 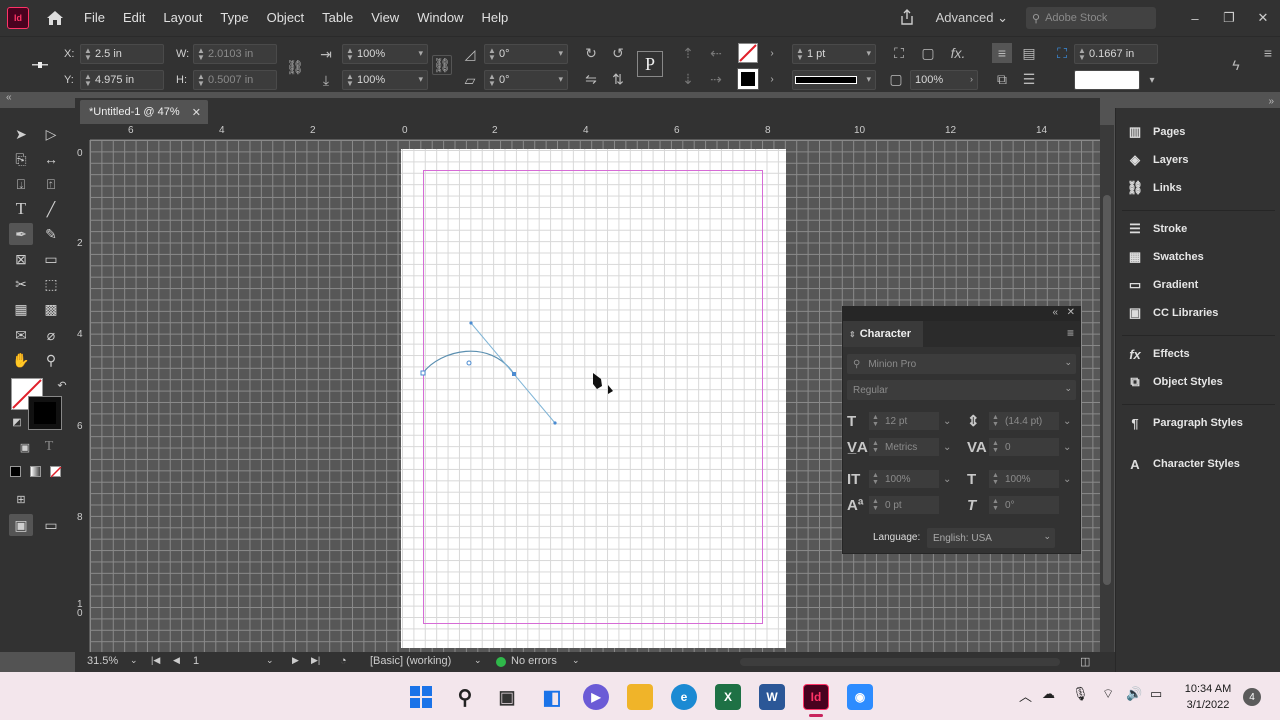 I want to click on volume-icon: 🔊, so click(x=1134, y=694).